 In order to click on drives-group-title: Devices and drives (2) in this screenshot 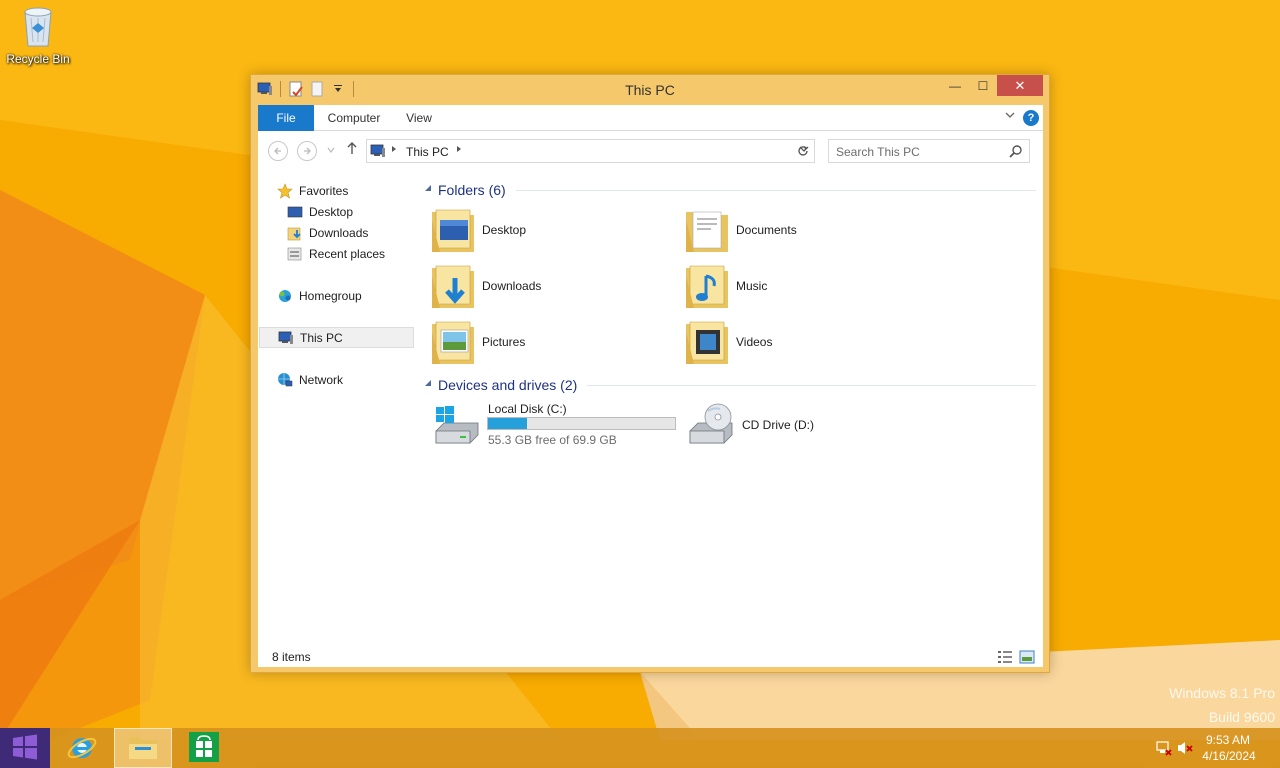, I will do `click(508, 385)`.